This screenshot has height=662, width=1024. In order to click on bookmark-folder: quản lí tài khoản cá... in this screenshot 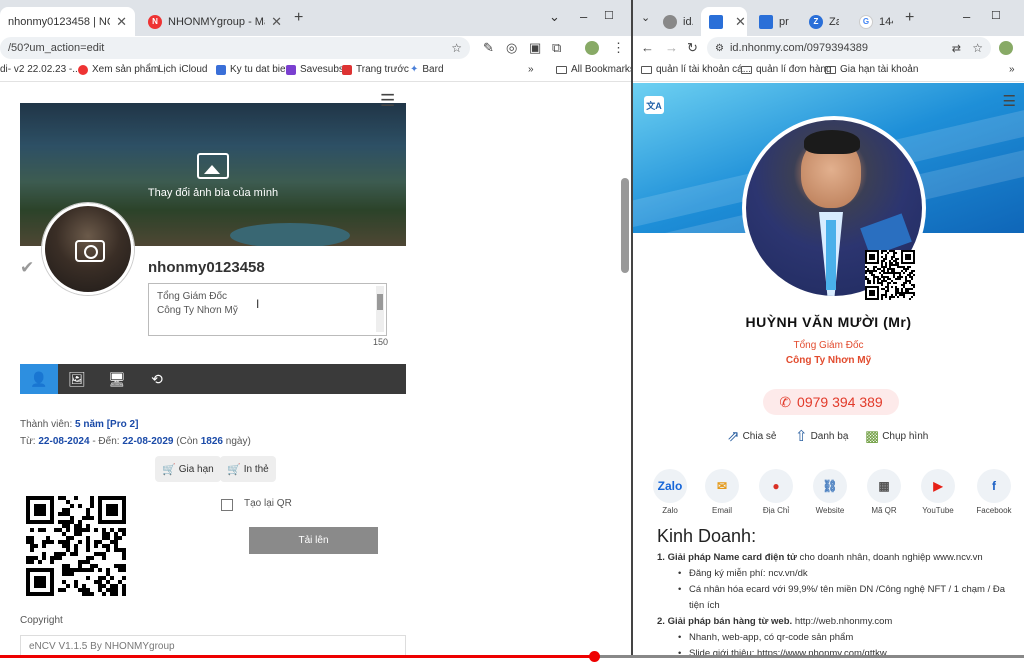, I will do `click(696, 69)`.